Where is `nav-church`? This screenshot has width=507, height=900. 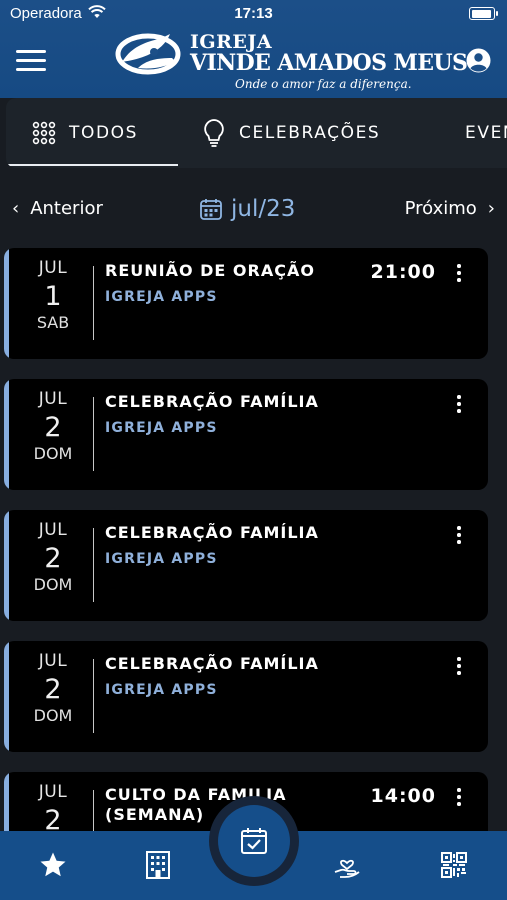
nav-church is located at coordinates (158, 865).